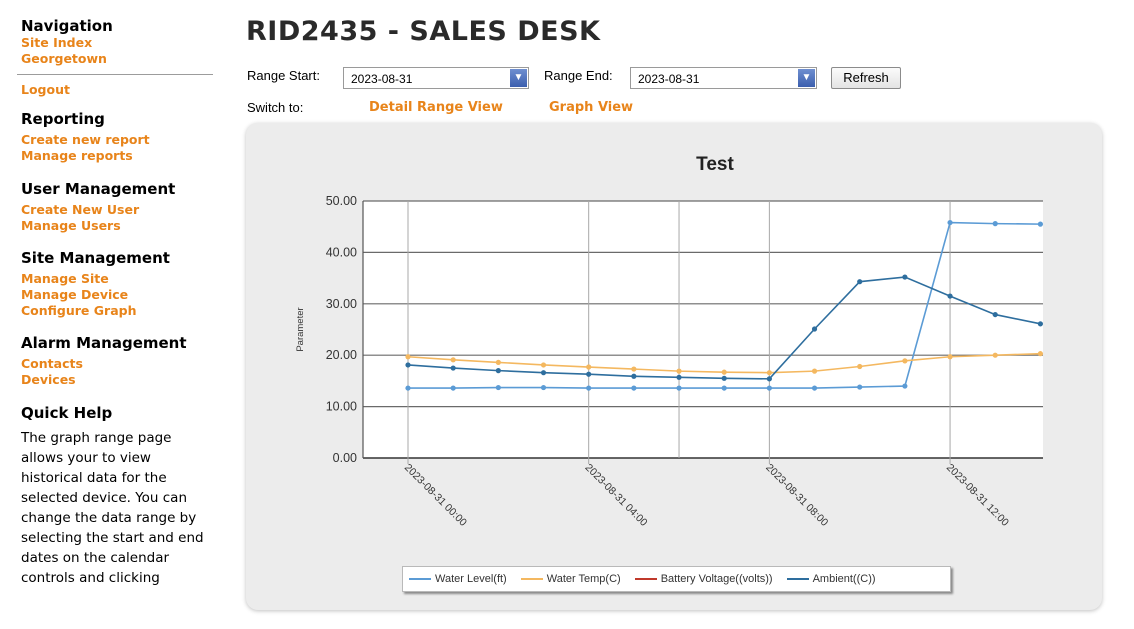 This screenshot has width=1134, height=629. I want to click on y-tick-label: 0.00, so click(345, 458).